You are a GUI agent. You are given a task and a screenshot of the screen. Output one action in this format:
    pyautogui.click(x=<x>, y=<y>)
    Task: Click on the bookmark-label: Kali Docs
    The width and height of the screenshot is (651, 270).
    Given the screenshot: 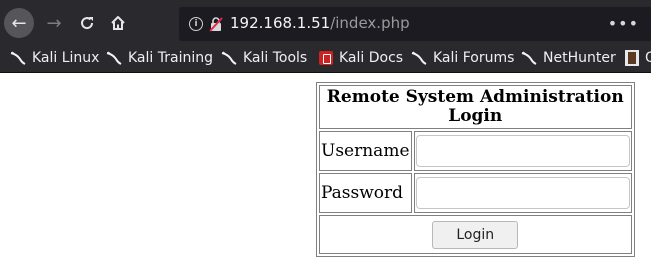 What is the action you would take?
    pyautogui.click(x=371, y=58)
    